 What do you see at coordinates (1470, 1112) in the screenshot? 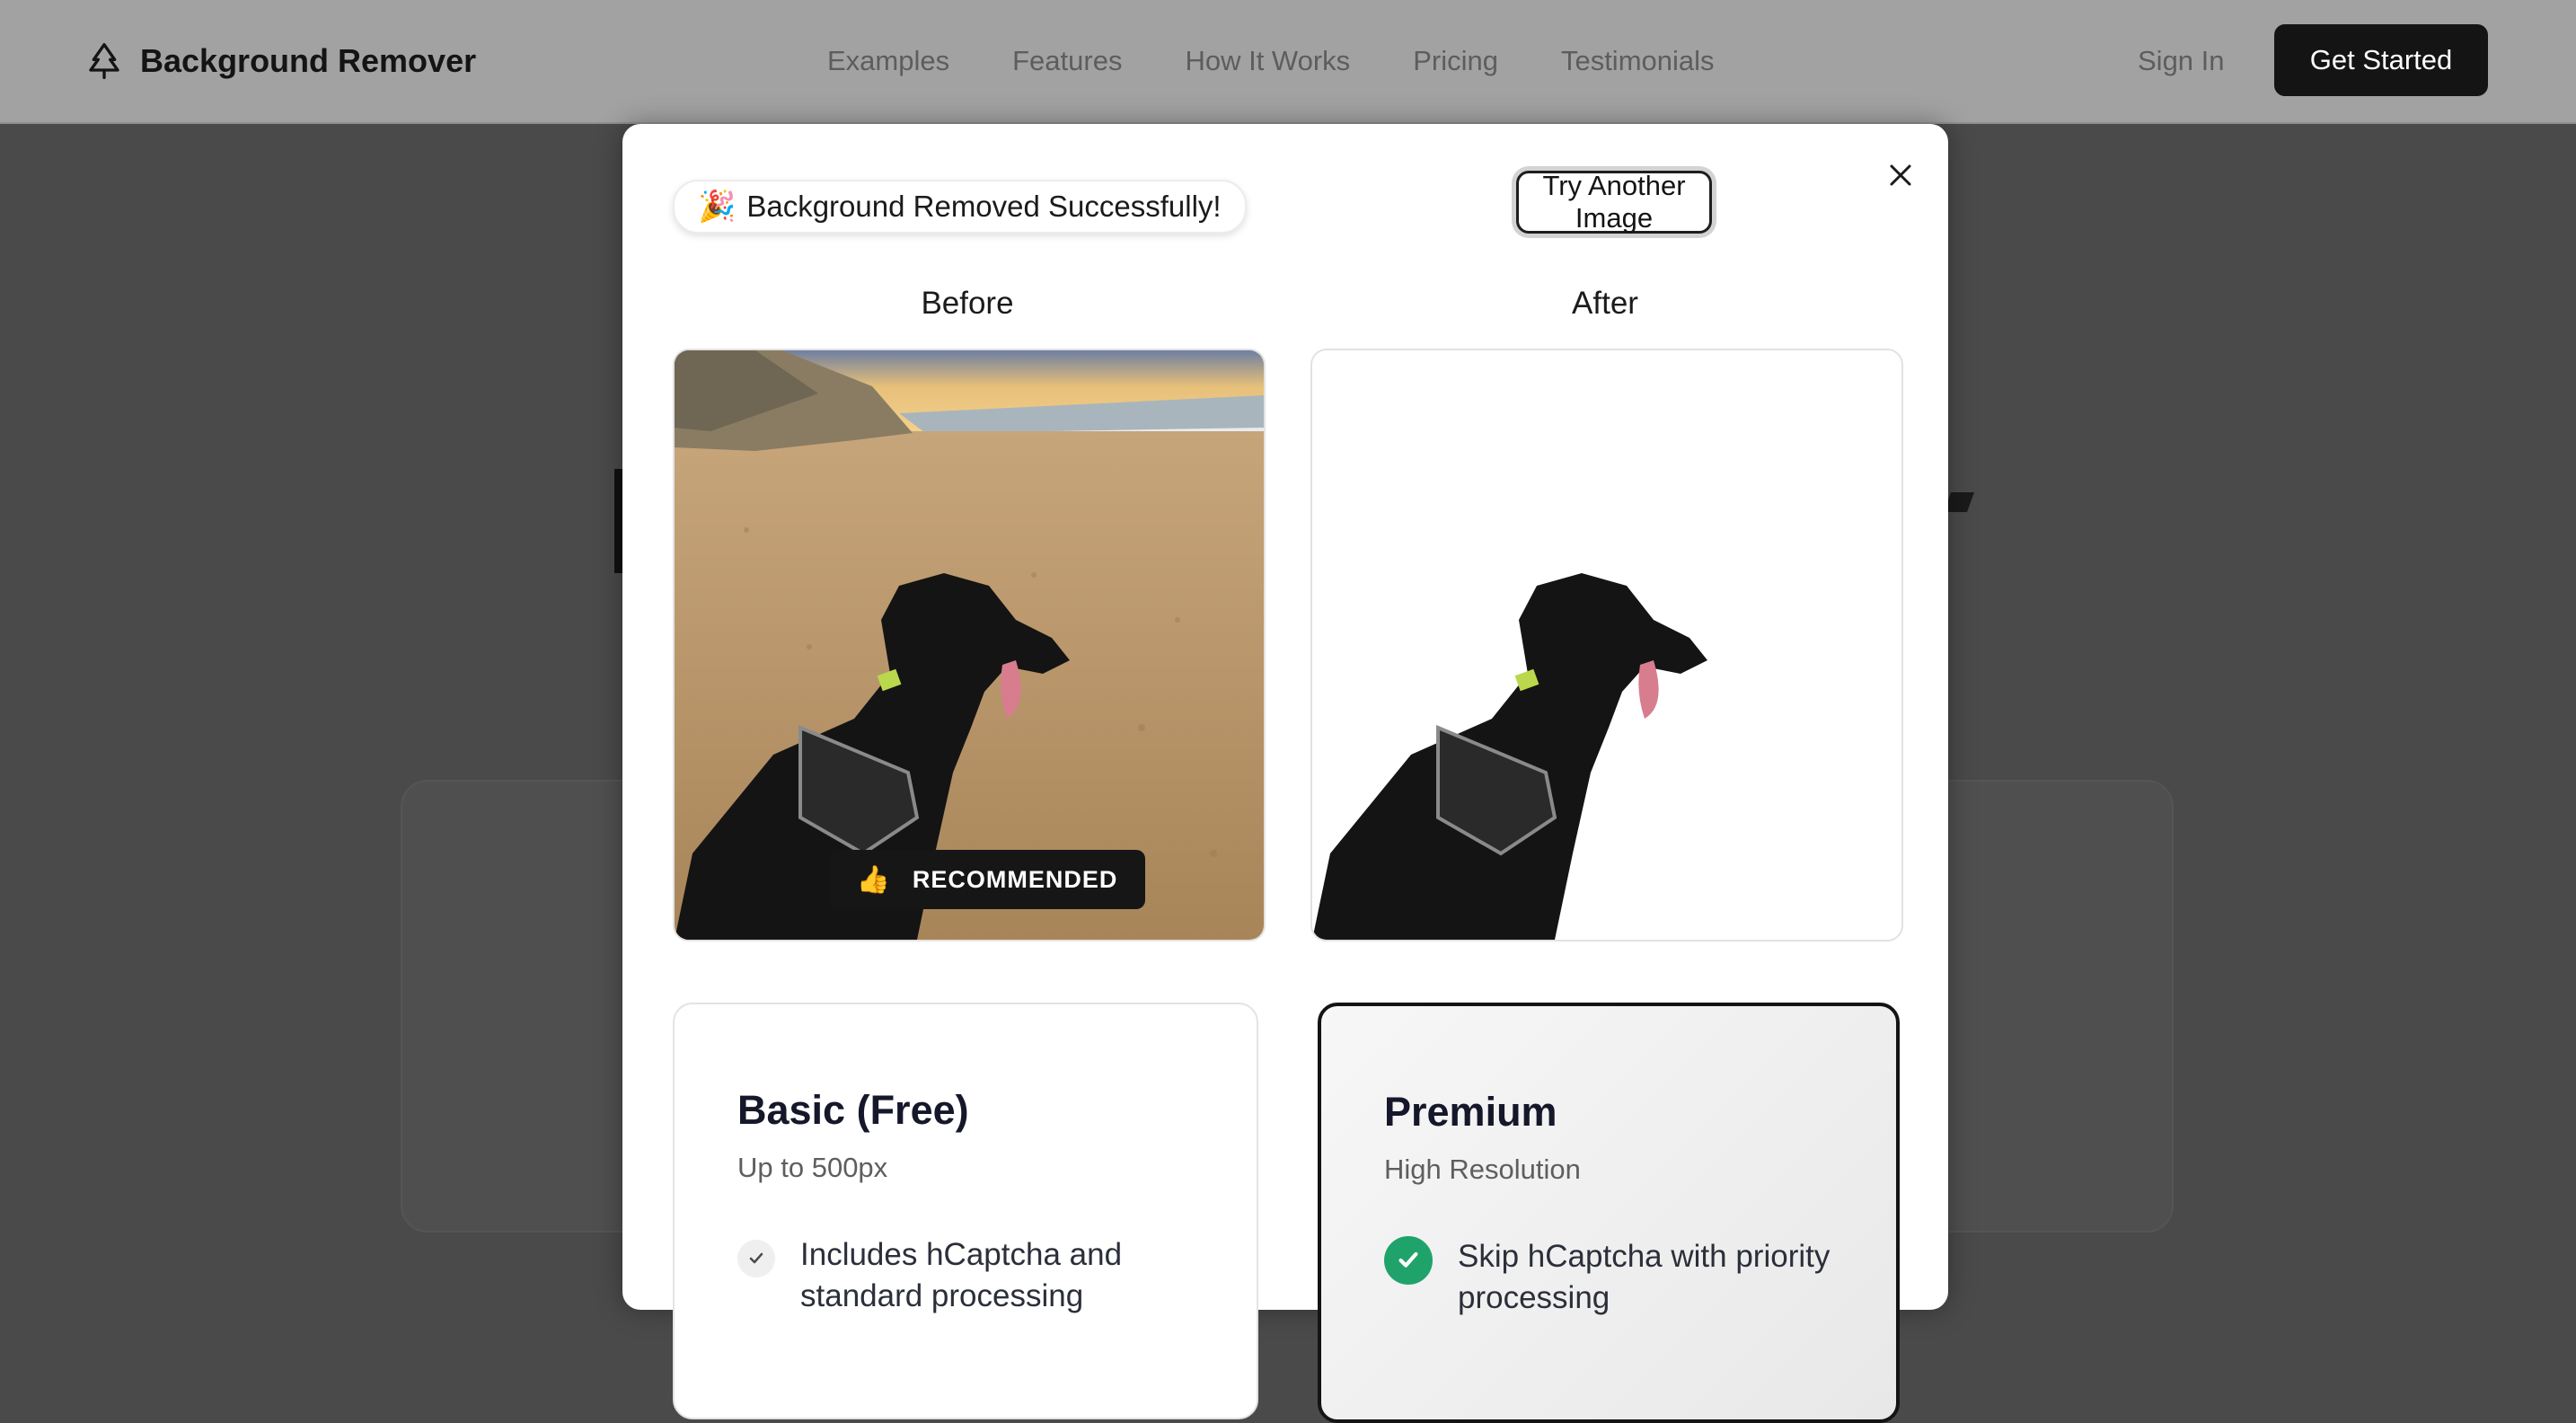
I see `plan-title: Premium` at bounding box center [1470, 1112].